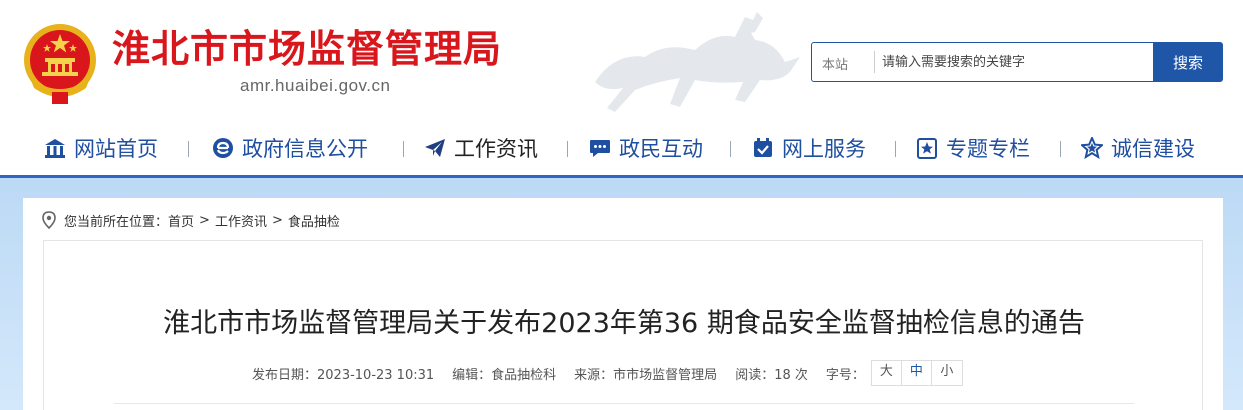  I want to click on article-editor: 编辑：食品抽检科, so click(504, 375).